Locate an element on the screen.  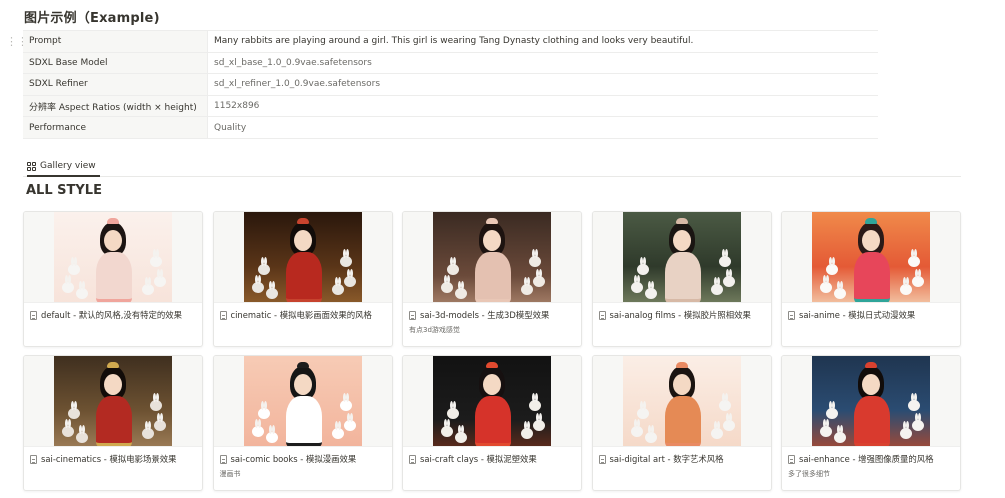
property-key: 分辨率 Aspect Ratios (width × height) is located at coordinates (115, 106).